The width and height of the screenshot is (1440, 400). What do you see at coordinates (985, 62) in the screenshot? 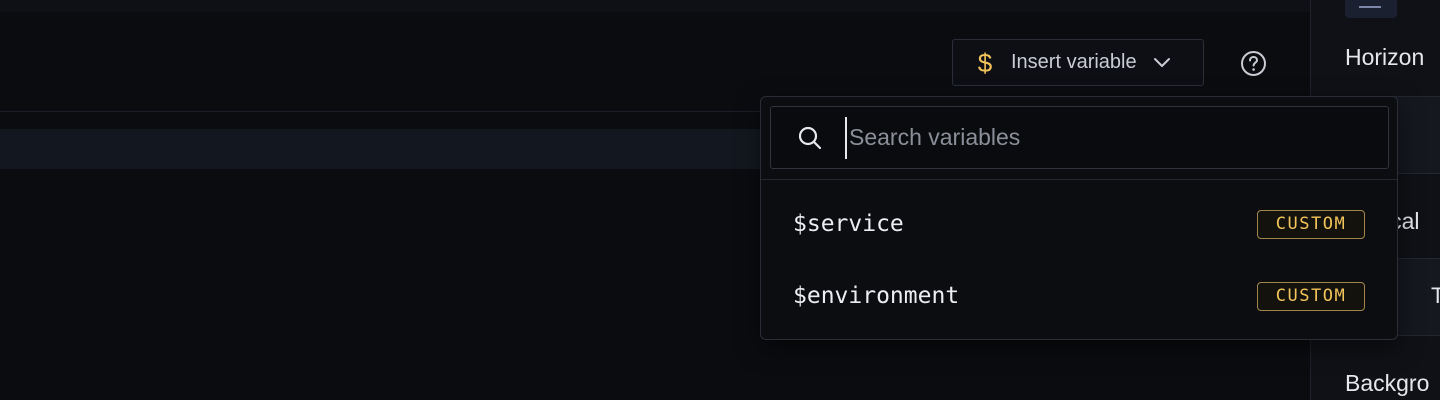
I see `dollar-icon: $` at bounding box center [985, 62].